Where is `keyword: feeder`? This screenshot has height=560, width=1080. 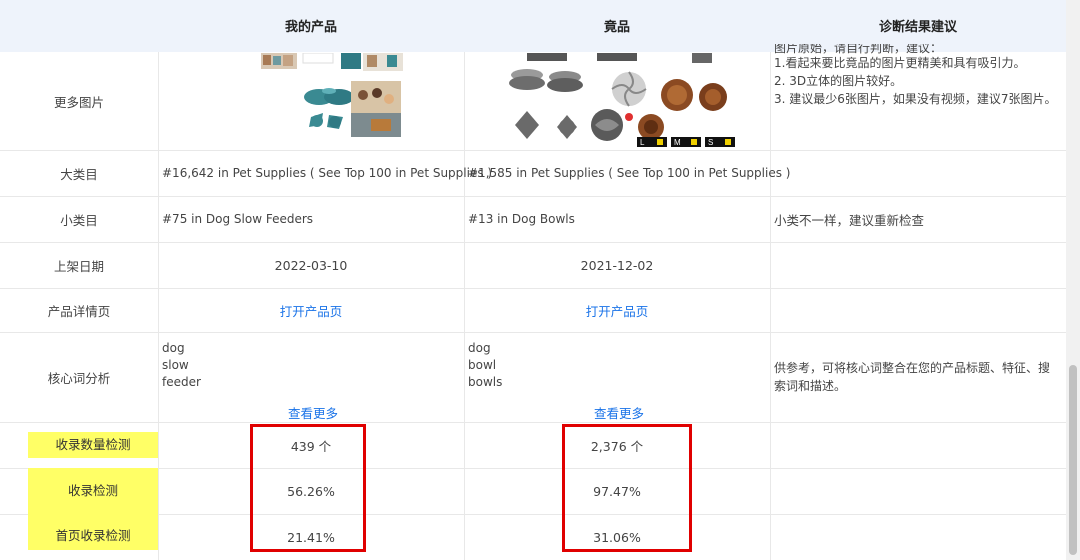
keyword: feeder is located at coordinates (181, 382).